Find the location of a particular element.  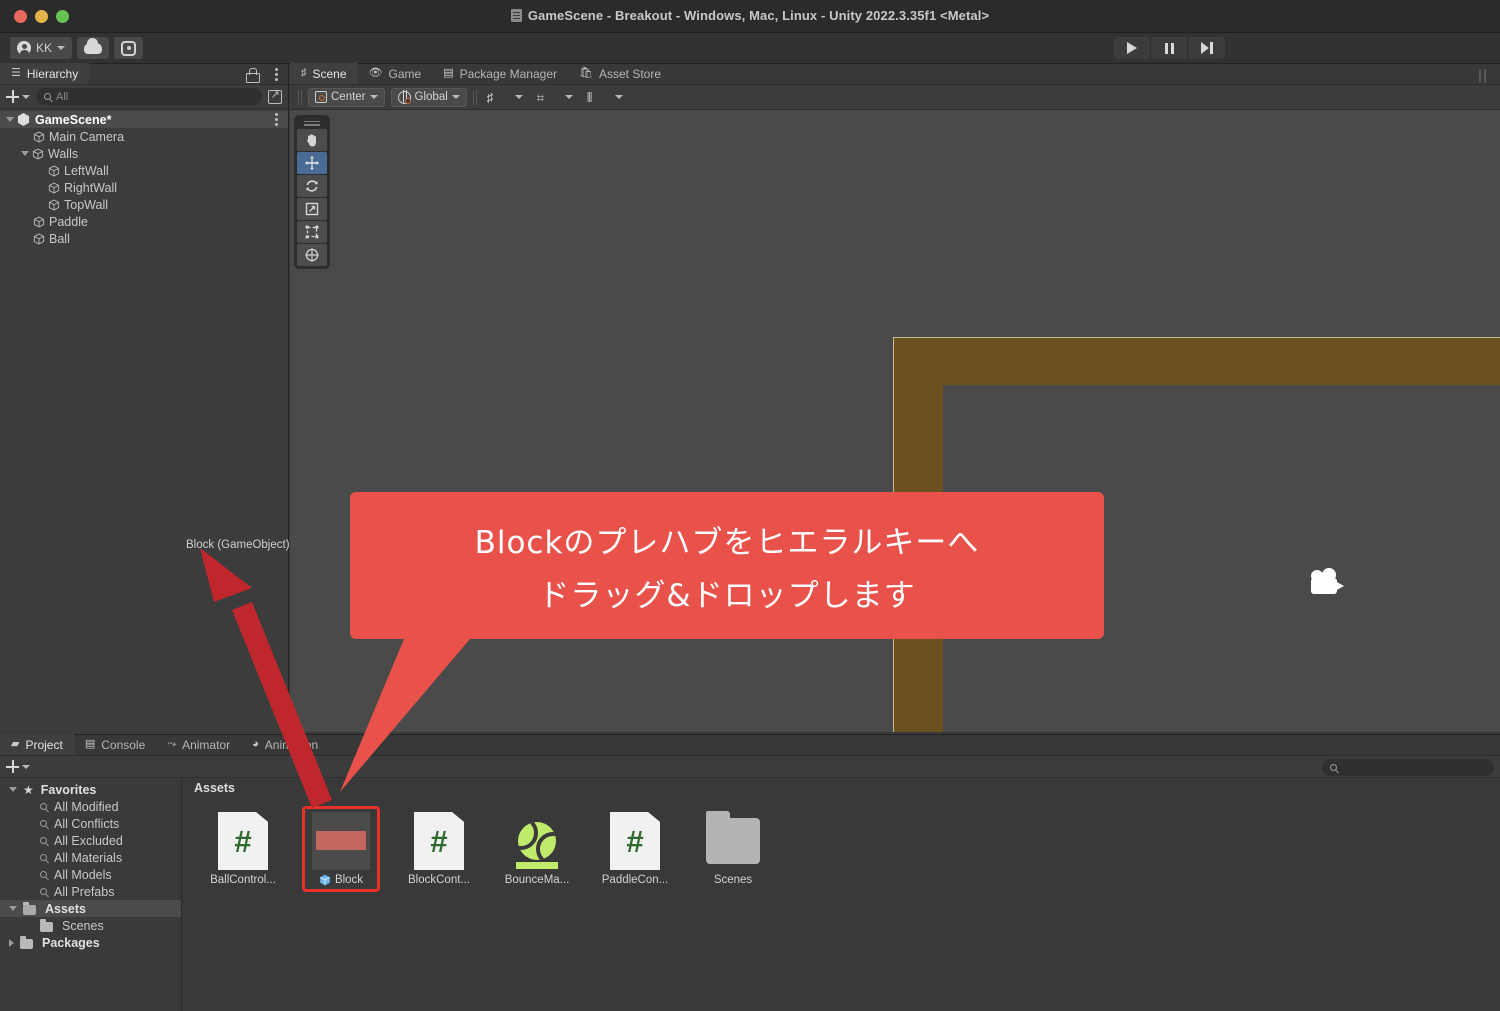

project-tree-item-all-materials: All Materials is located at coordinates (90, 857).